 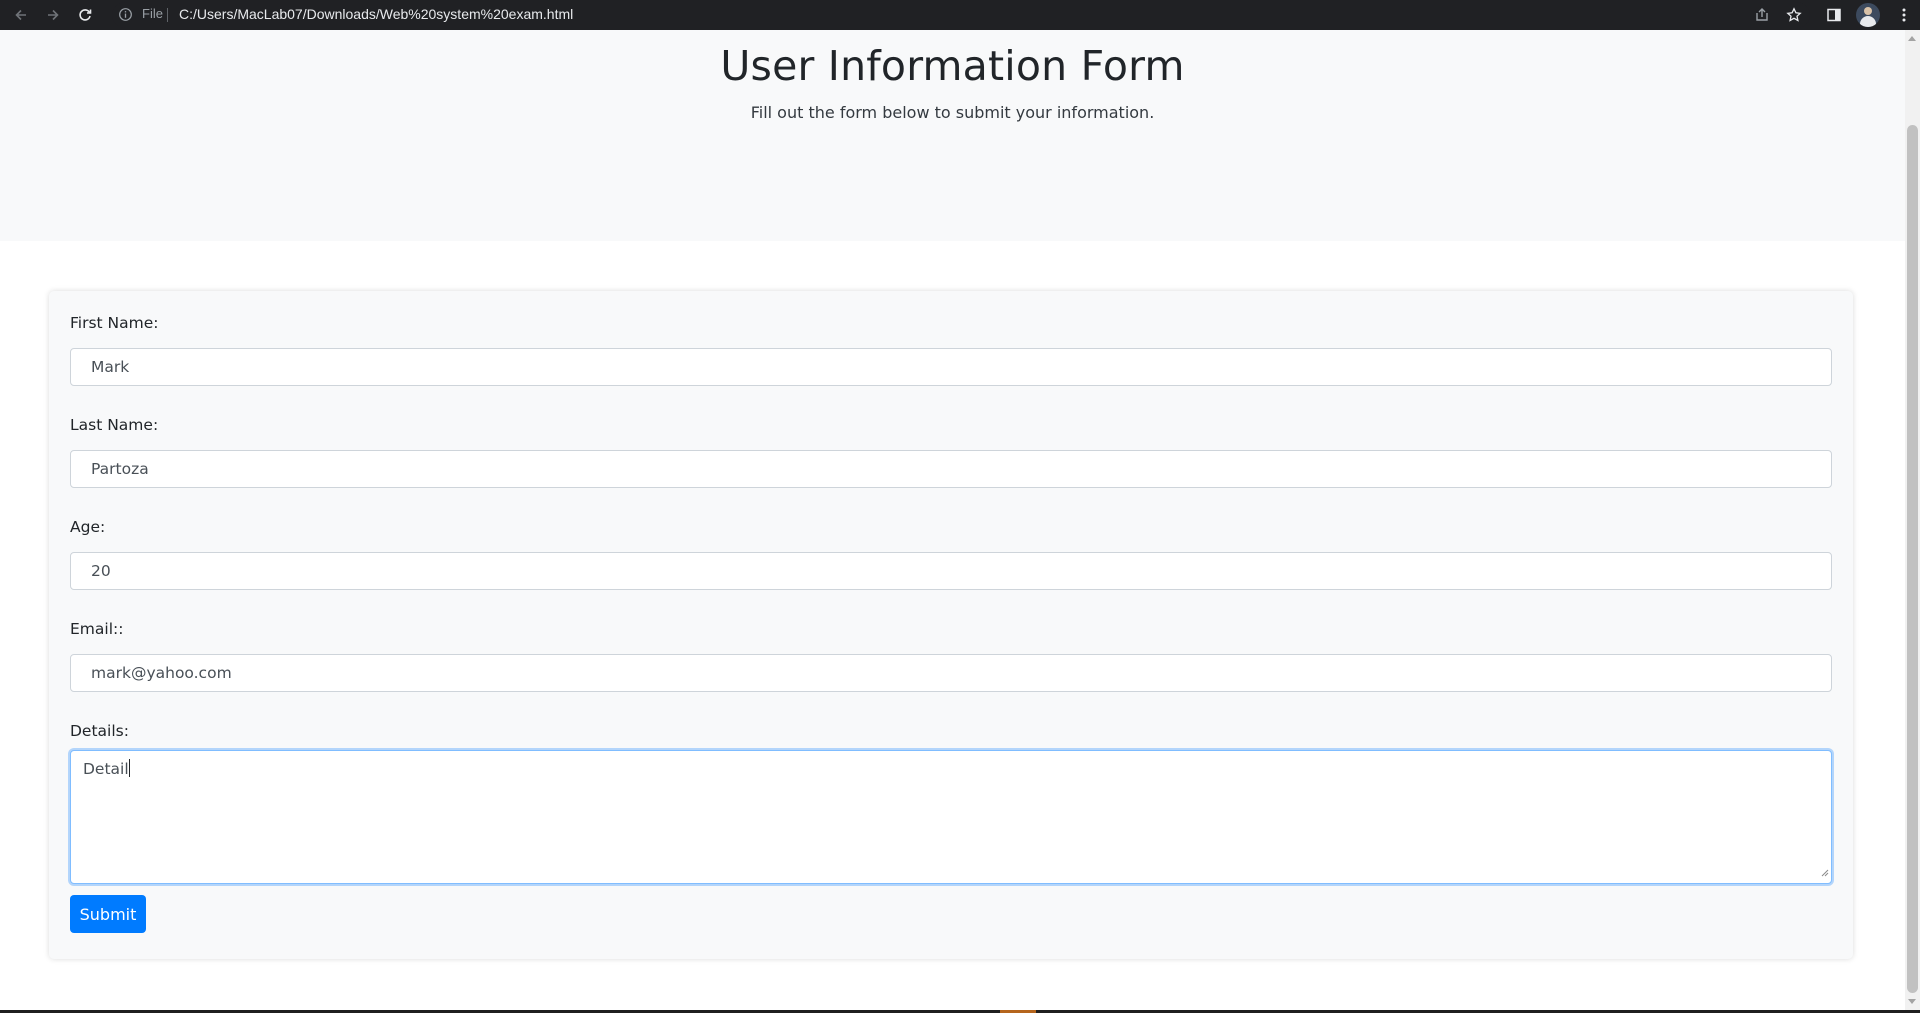 What do you see at coordinates (1912, 38) in the screenshot?
I see `scroll-up-arrow-icon` at bounding box center [1912, 38].